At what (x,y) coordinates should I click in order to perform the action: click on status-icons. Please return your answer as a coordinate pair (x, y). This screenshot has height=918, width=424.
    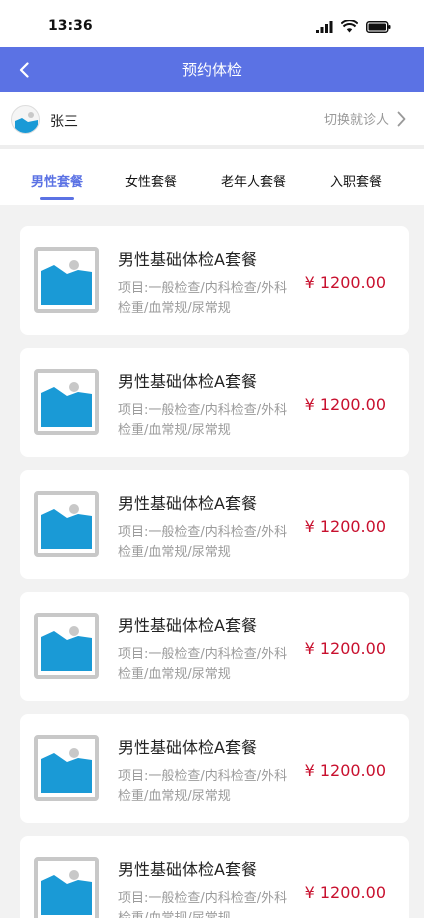
    Looking at the image, I should click on (353, 26).